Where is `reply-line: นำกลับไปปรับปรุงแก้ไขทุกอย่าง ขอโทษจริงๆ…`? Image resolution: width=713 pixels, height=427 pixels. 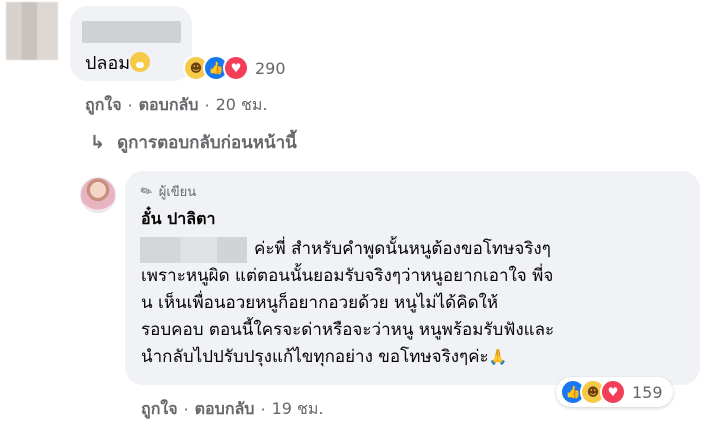
reply-line: นำกลับไปปรับปรุงแก้ไขทุกอย่าง ขอโทษจริงๆ… is located at coordinates (401, 357).